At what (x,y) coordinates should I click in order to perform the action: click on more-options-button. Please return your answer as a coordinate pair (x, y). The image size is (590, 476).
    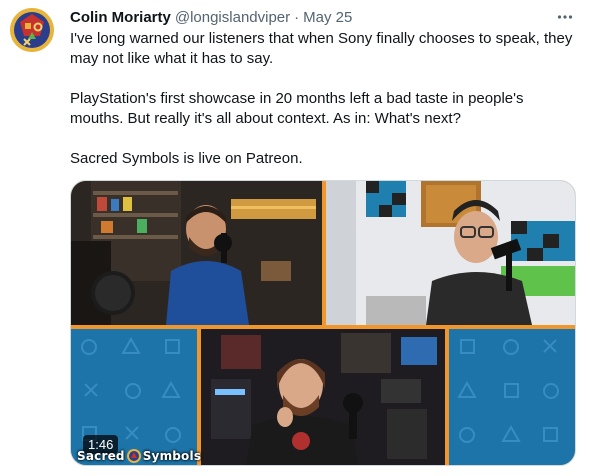
    Looking at the image, I should click on (565, 17).